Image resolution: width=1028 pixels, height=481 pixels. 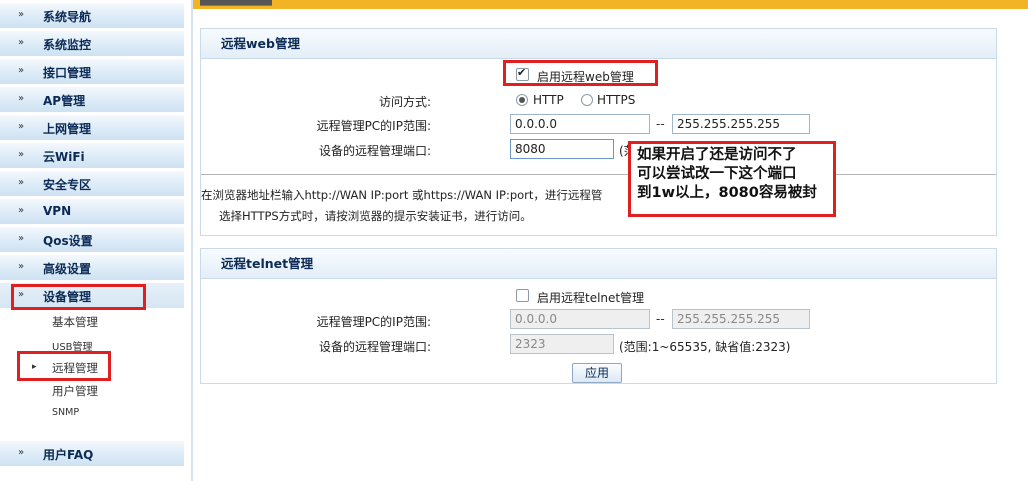 I want to click on highlight-enable-web, so click(x=580, y=73).